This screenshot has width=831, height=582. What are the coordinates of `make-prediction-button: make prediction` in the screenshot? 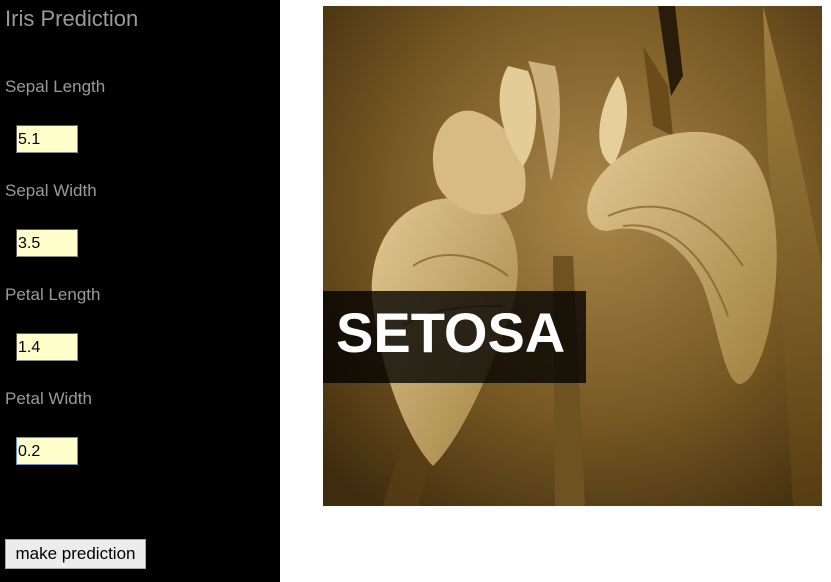 It's located at (75, 554).